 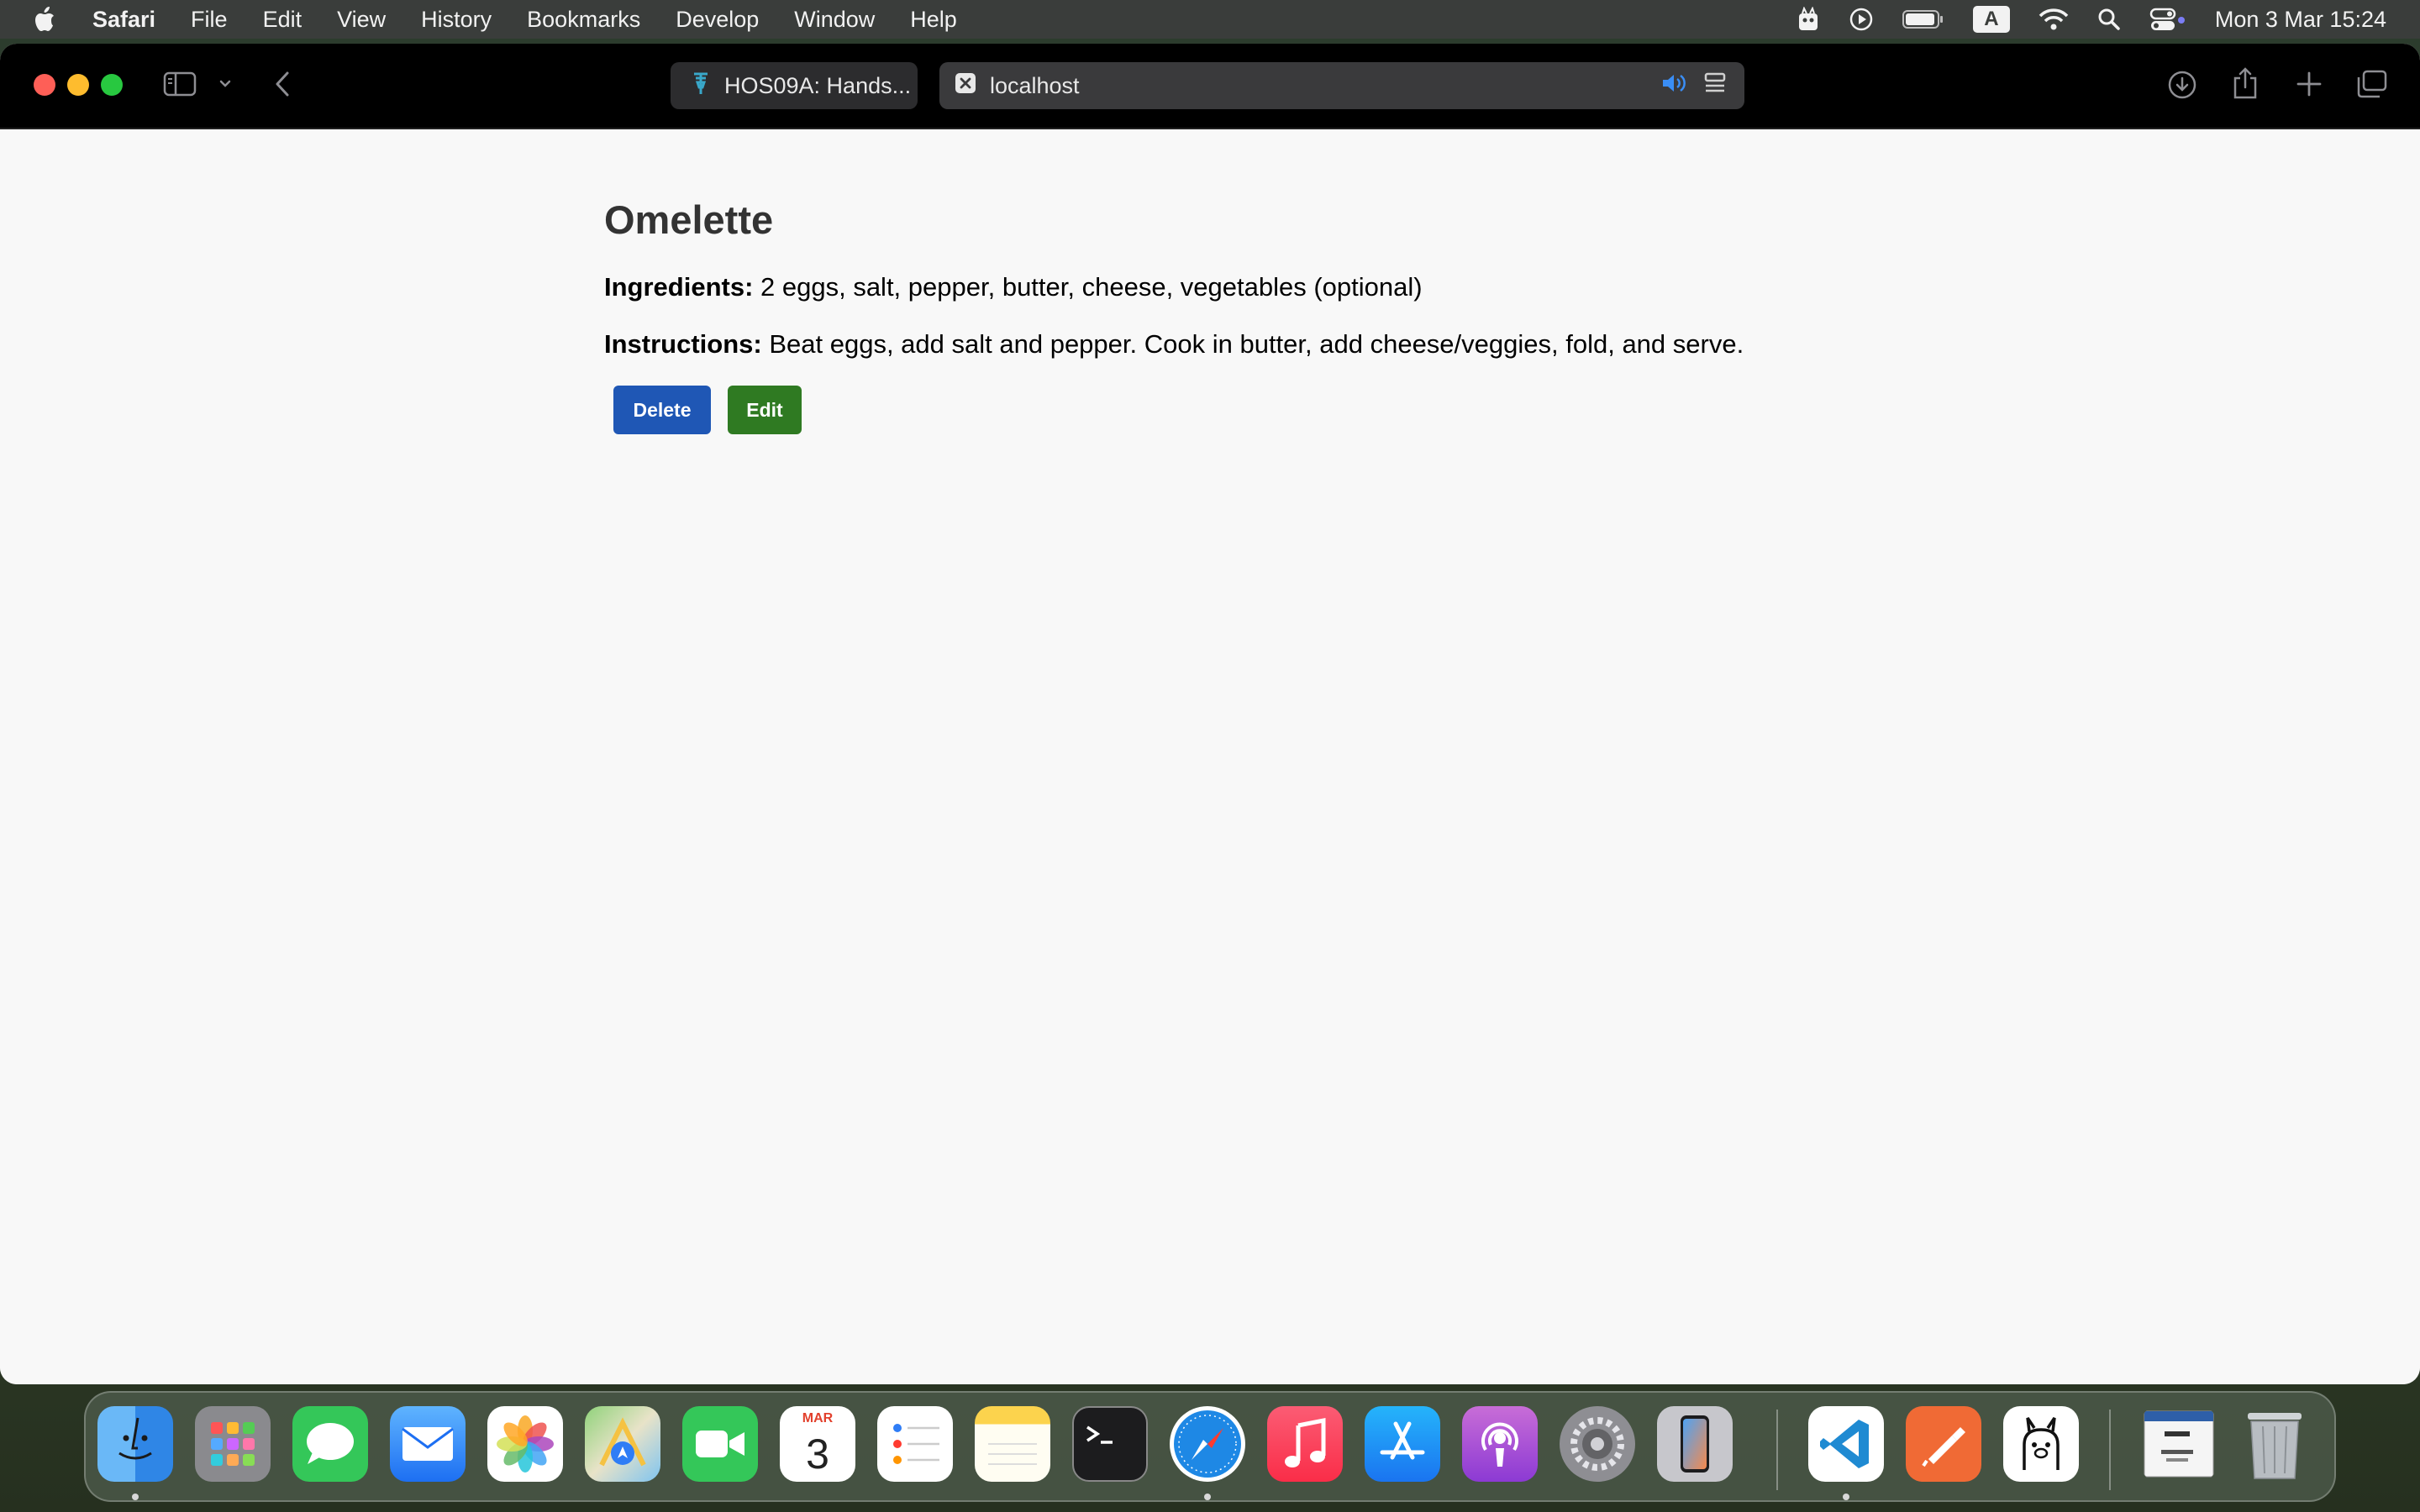 What do you see at coordinates (1943, 1444) in the screenshot?
I see `postman-icon` at bounding box center [1943, 1444].